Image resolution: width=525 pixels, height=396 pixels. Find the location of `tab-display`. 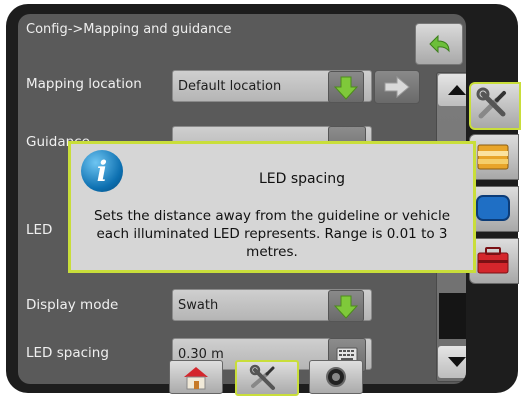

tab-display is located at coordinates (494, 209).